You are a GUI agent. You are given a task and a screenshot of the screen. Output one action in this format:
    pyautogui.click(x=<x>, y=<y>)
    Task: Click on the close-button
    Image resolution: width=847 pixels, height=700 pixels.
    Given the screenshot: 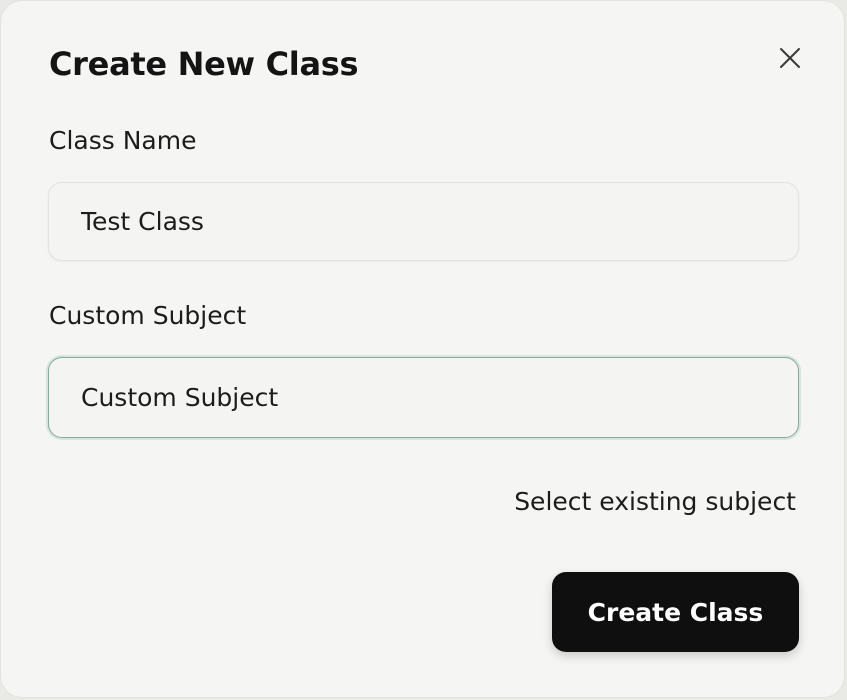 What is the action you would take?
    pyautogui.click(x=790, y=58)
    